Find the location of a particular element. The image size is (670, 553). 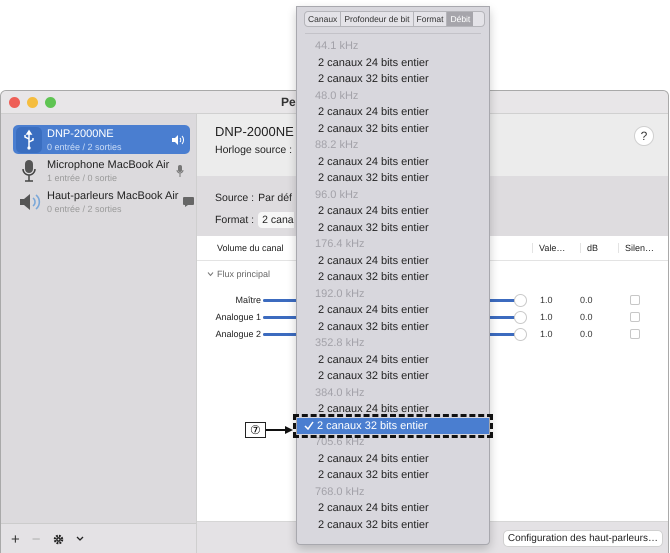

source-value: Par déf is located at coordinates (275, 198).